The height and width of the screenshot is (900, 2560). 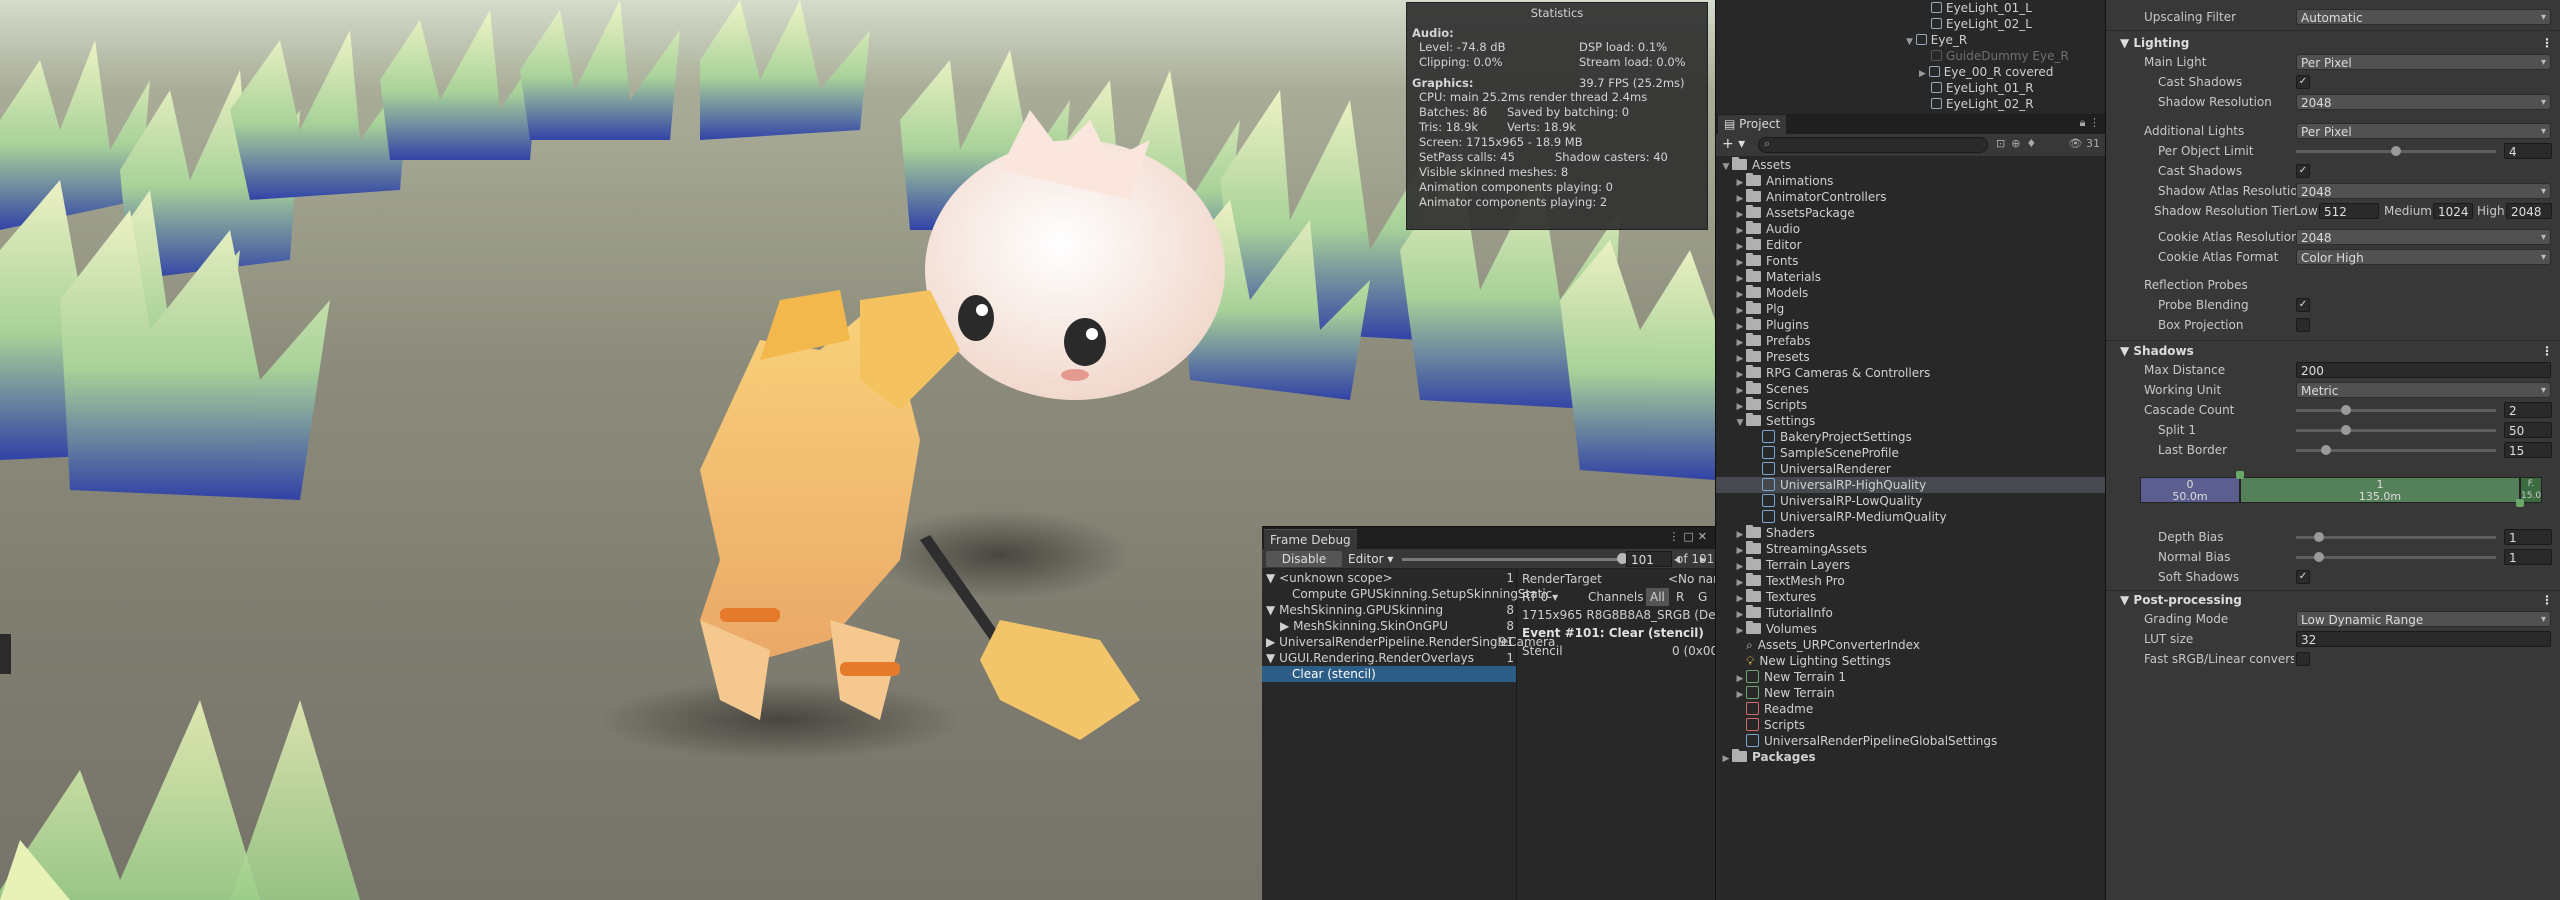 I want to click on folder-item: ▶ Textures, so click(x=1911, y=597).